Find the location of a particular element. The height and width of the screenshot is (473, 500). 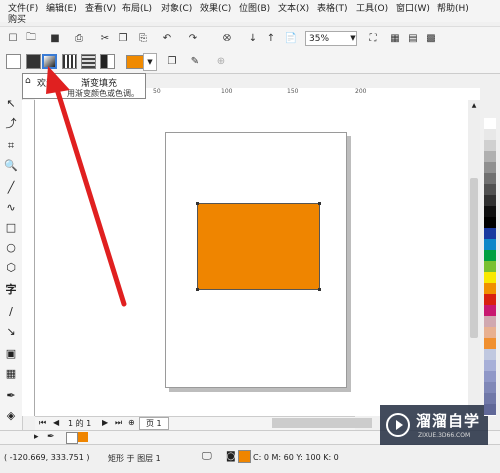

rectangle-tool-icon: □ is located at coordinates (11, 228).